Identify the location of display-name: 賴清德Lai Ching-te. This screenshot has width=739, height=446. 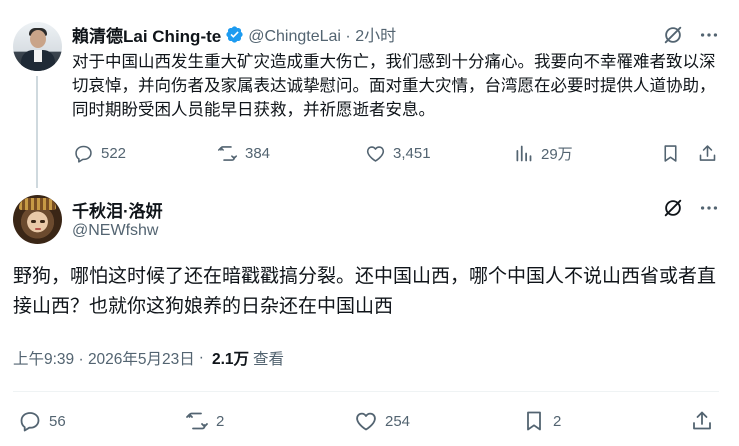
(146, 34).